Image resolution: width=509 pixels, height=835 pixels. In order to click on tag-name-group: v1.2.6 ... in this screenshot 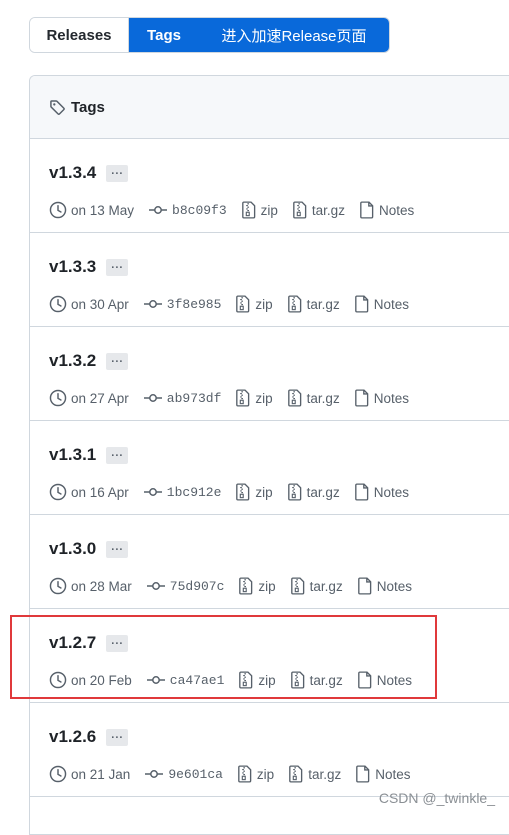, I will do `click(89, 737)`.